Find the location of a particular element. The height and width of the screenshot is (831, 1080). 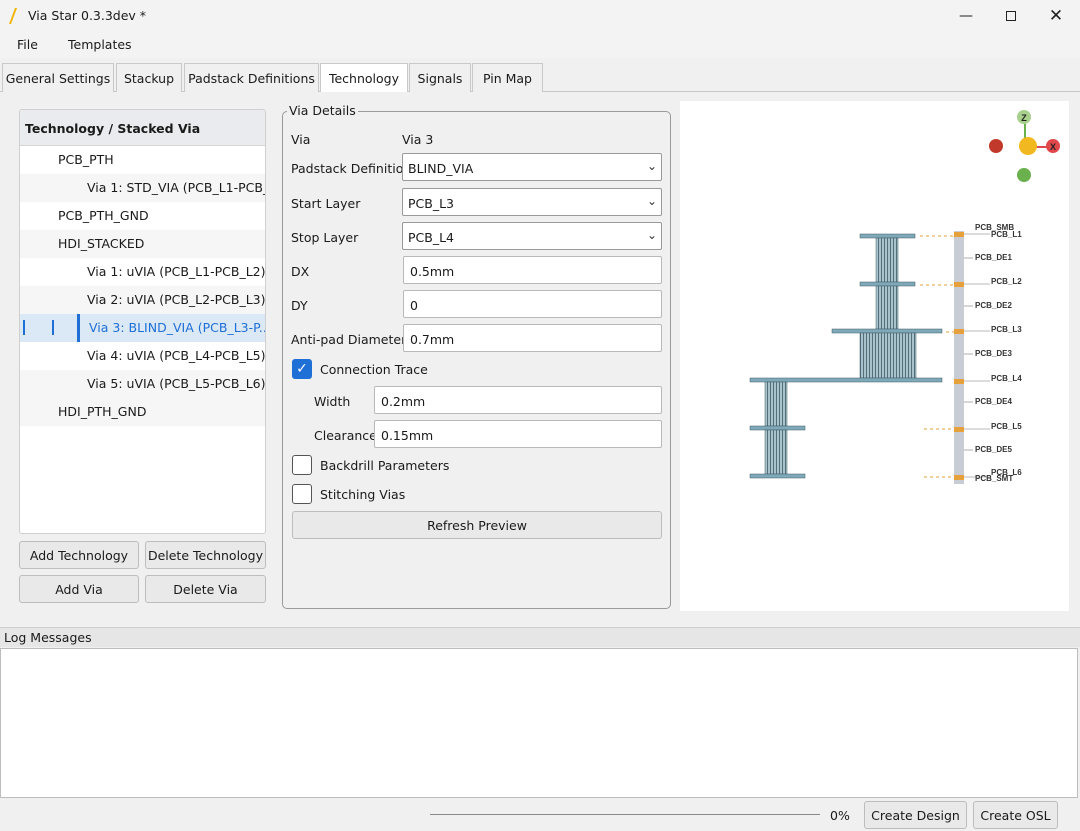

z-axis-label: Z is located at coordinates (1024, 118).